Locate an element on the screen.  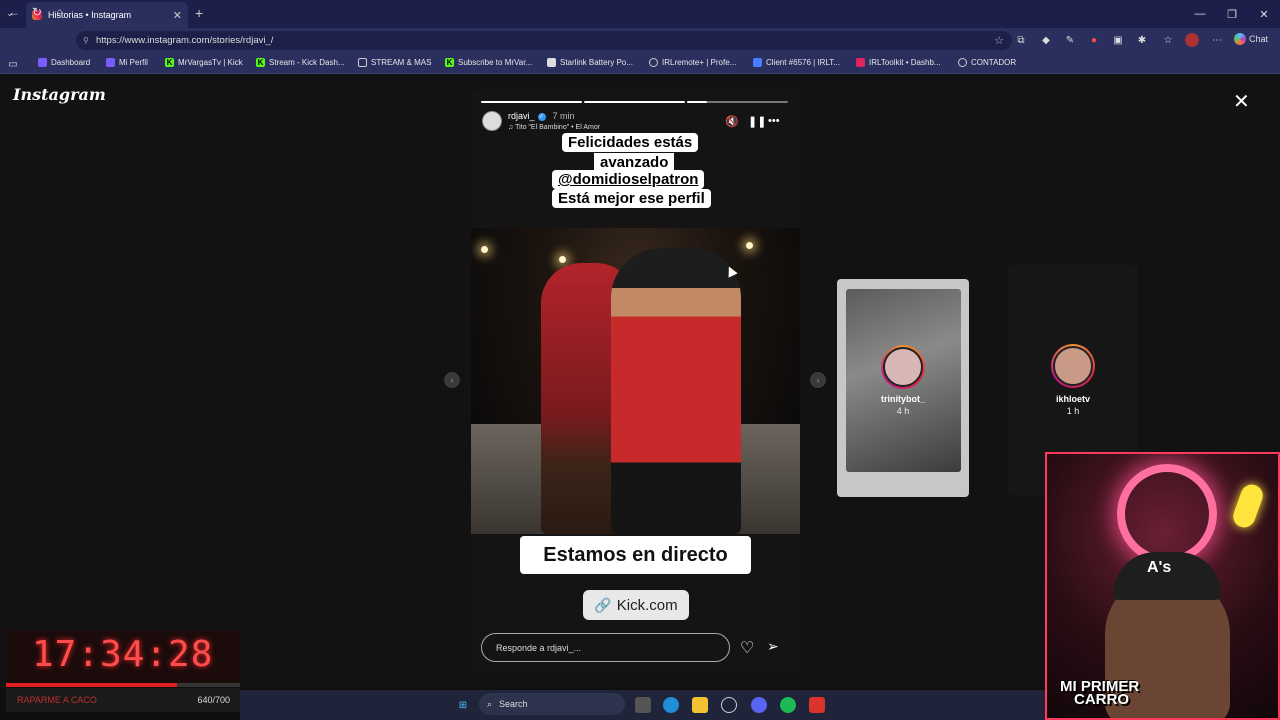
neon-sign is located at coordinates (1167, 514).